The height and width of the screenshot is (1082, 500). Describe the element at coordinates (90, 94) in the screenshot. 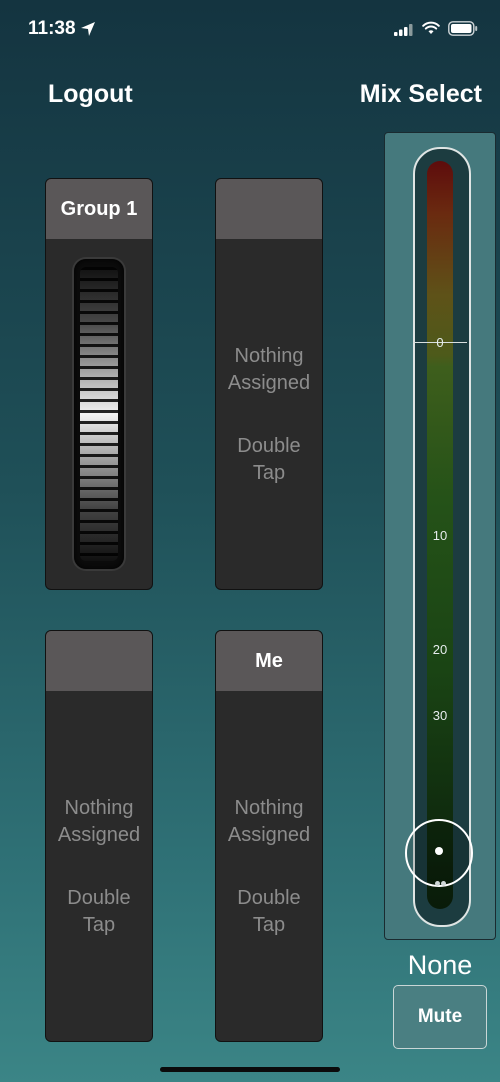

I see `logout-button: Logout` at that location.